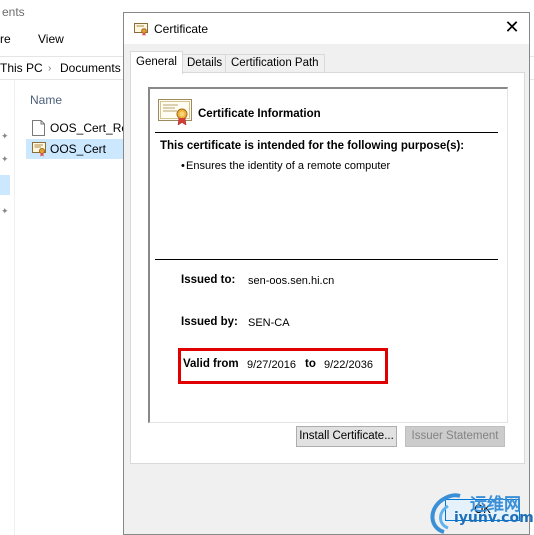 The height and width of the screenshot is (535, 534). Describe the element at coordinates (39, 149) in the screenshot. I see `certificate-file-icon` at that location.